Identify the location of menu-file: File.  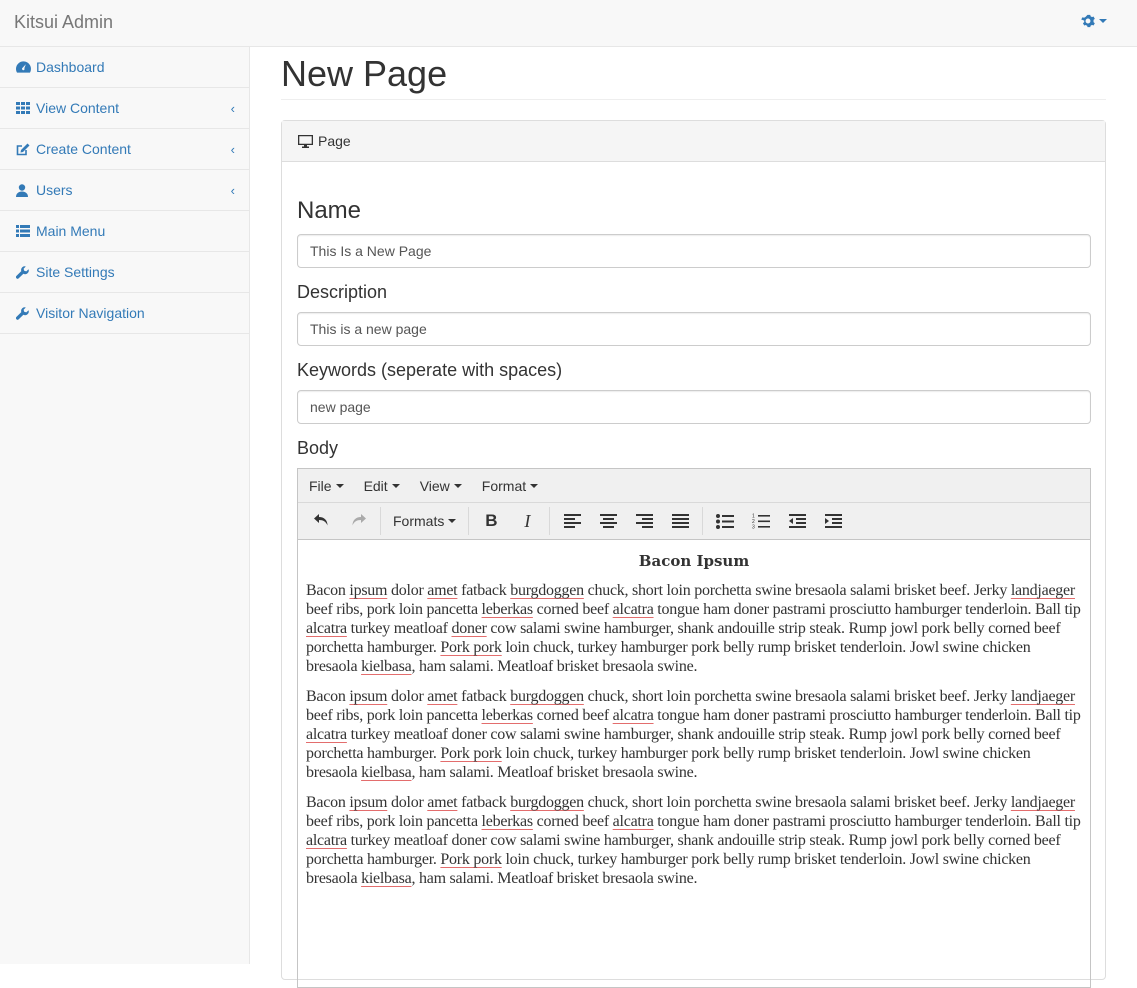
(326, 486).